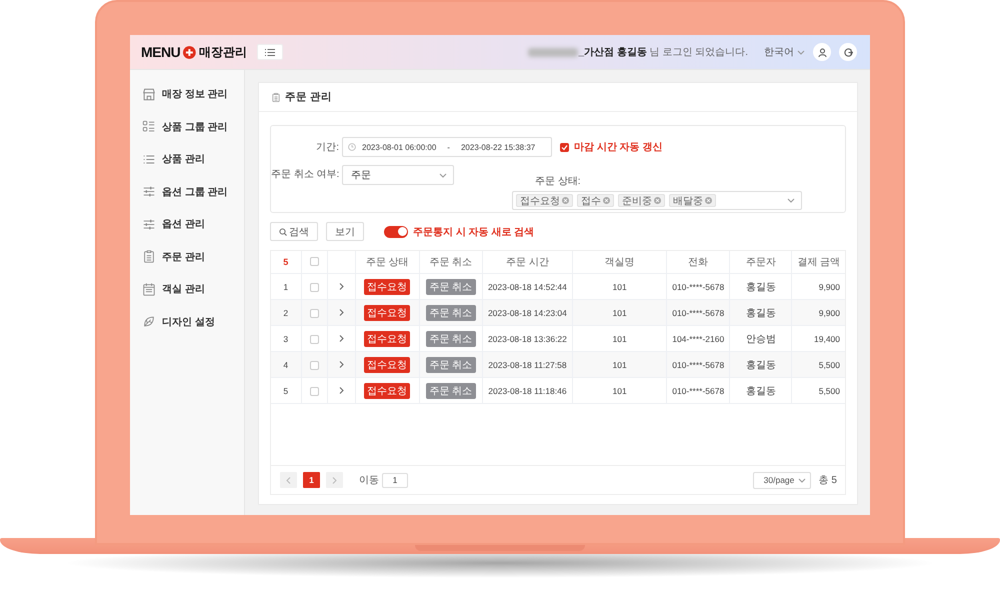 The width and height of the screenshot is (1000, 589). Describe the element at coordinates (398, 175) in the screenshot. I see `select-field: 주문` at that location.